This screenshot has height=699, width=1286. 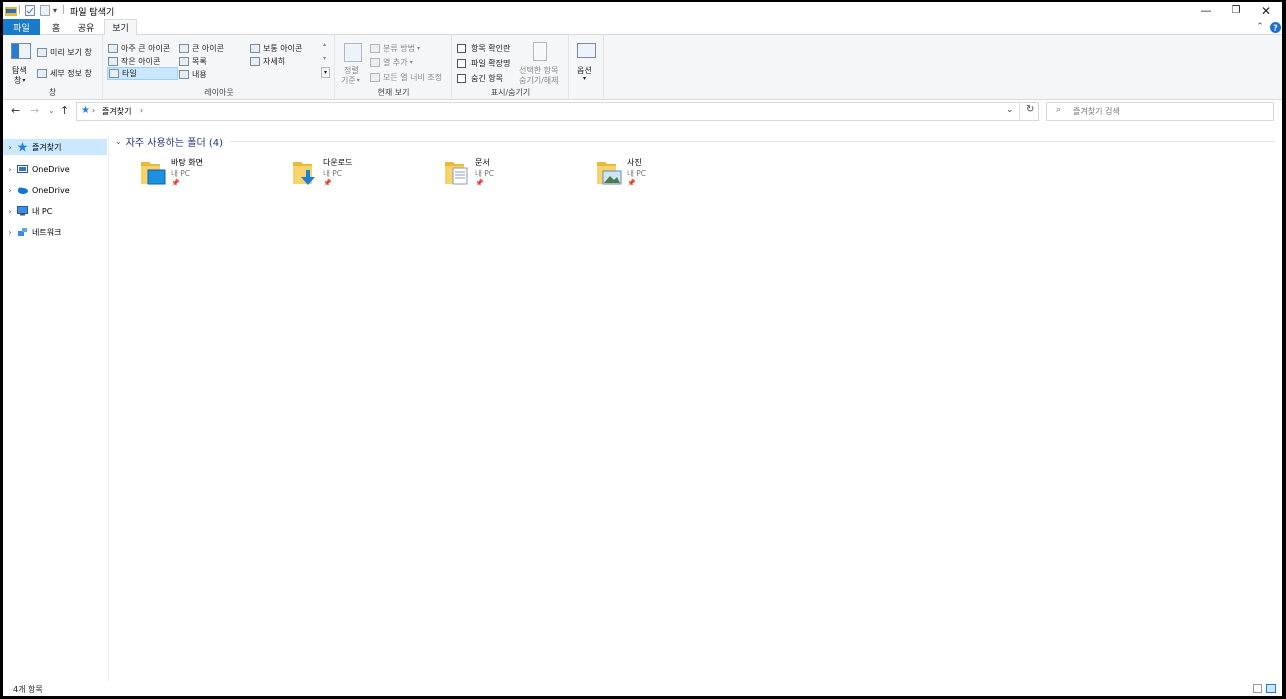 I want to click on nav-label: 네트워크, so click(x=47, y=232).